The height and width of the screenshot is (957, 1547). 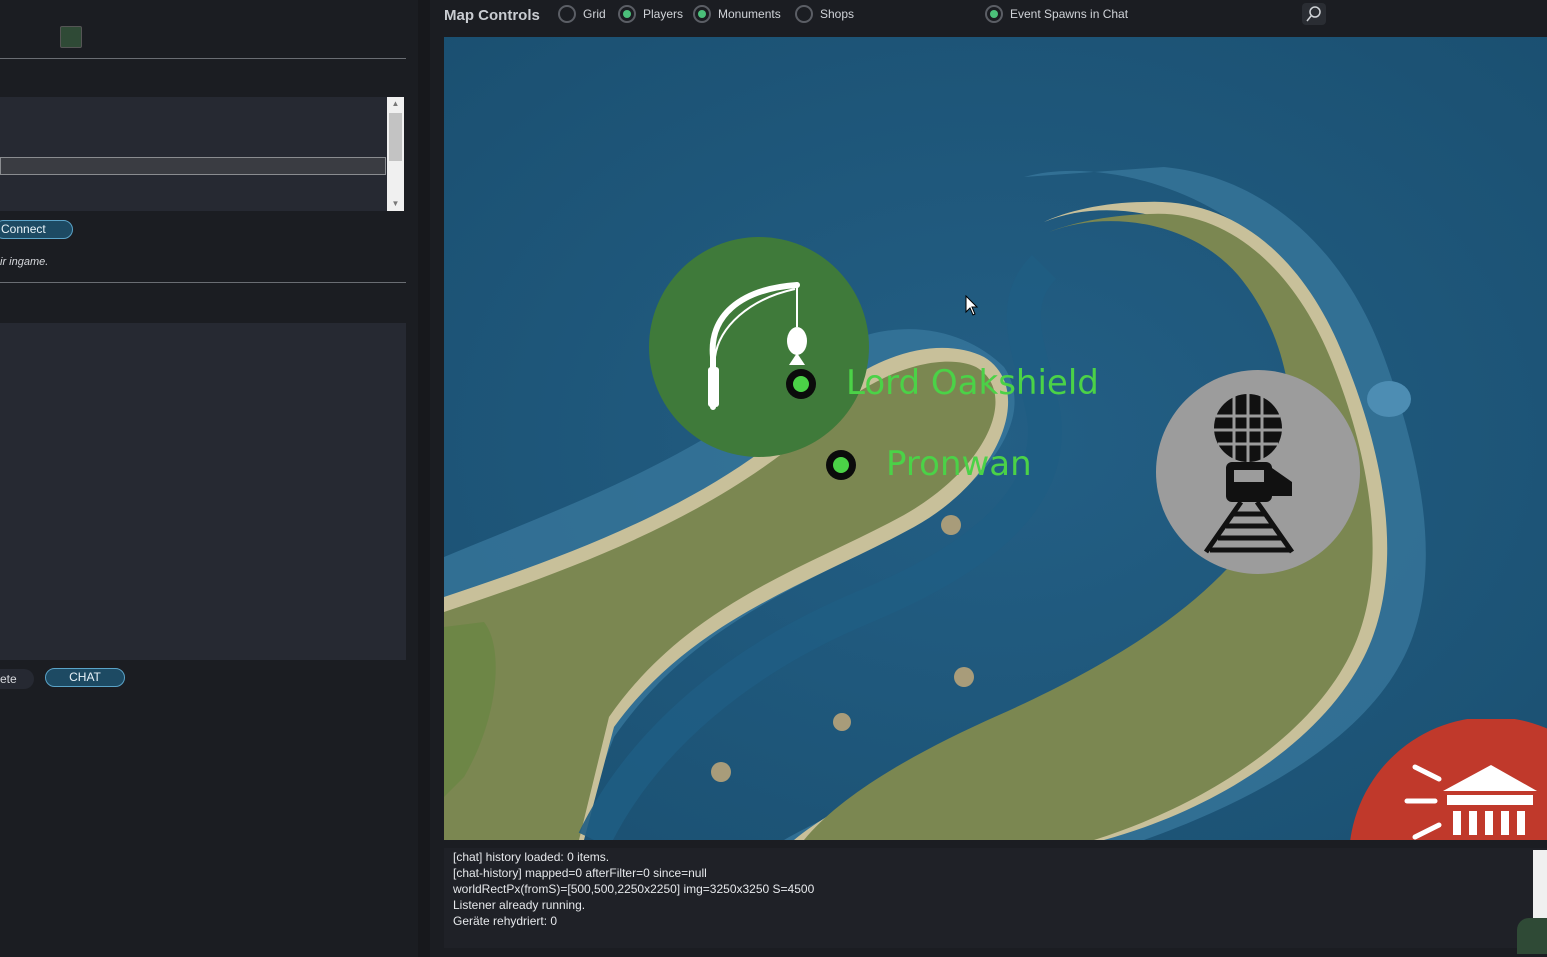 I want to click on shops-radio-icon, so click(x=804, y=14).